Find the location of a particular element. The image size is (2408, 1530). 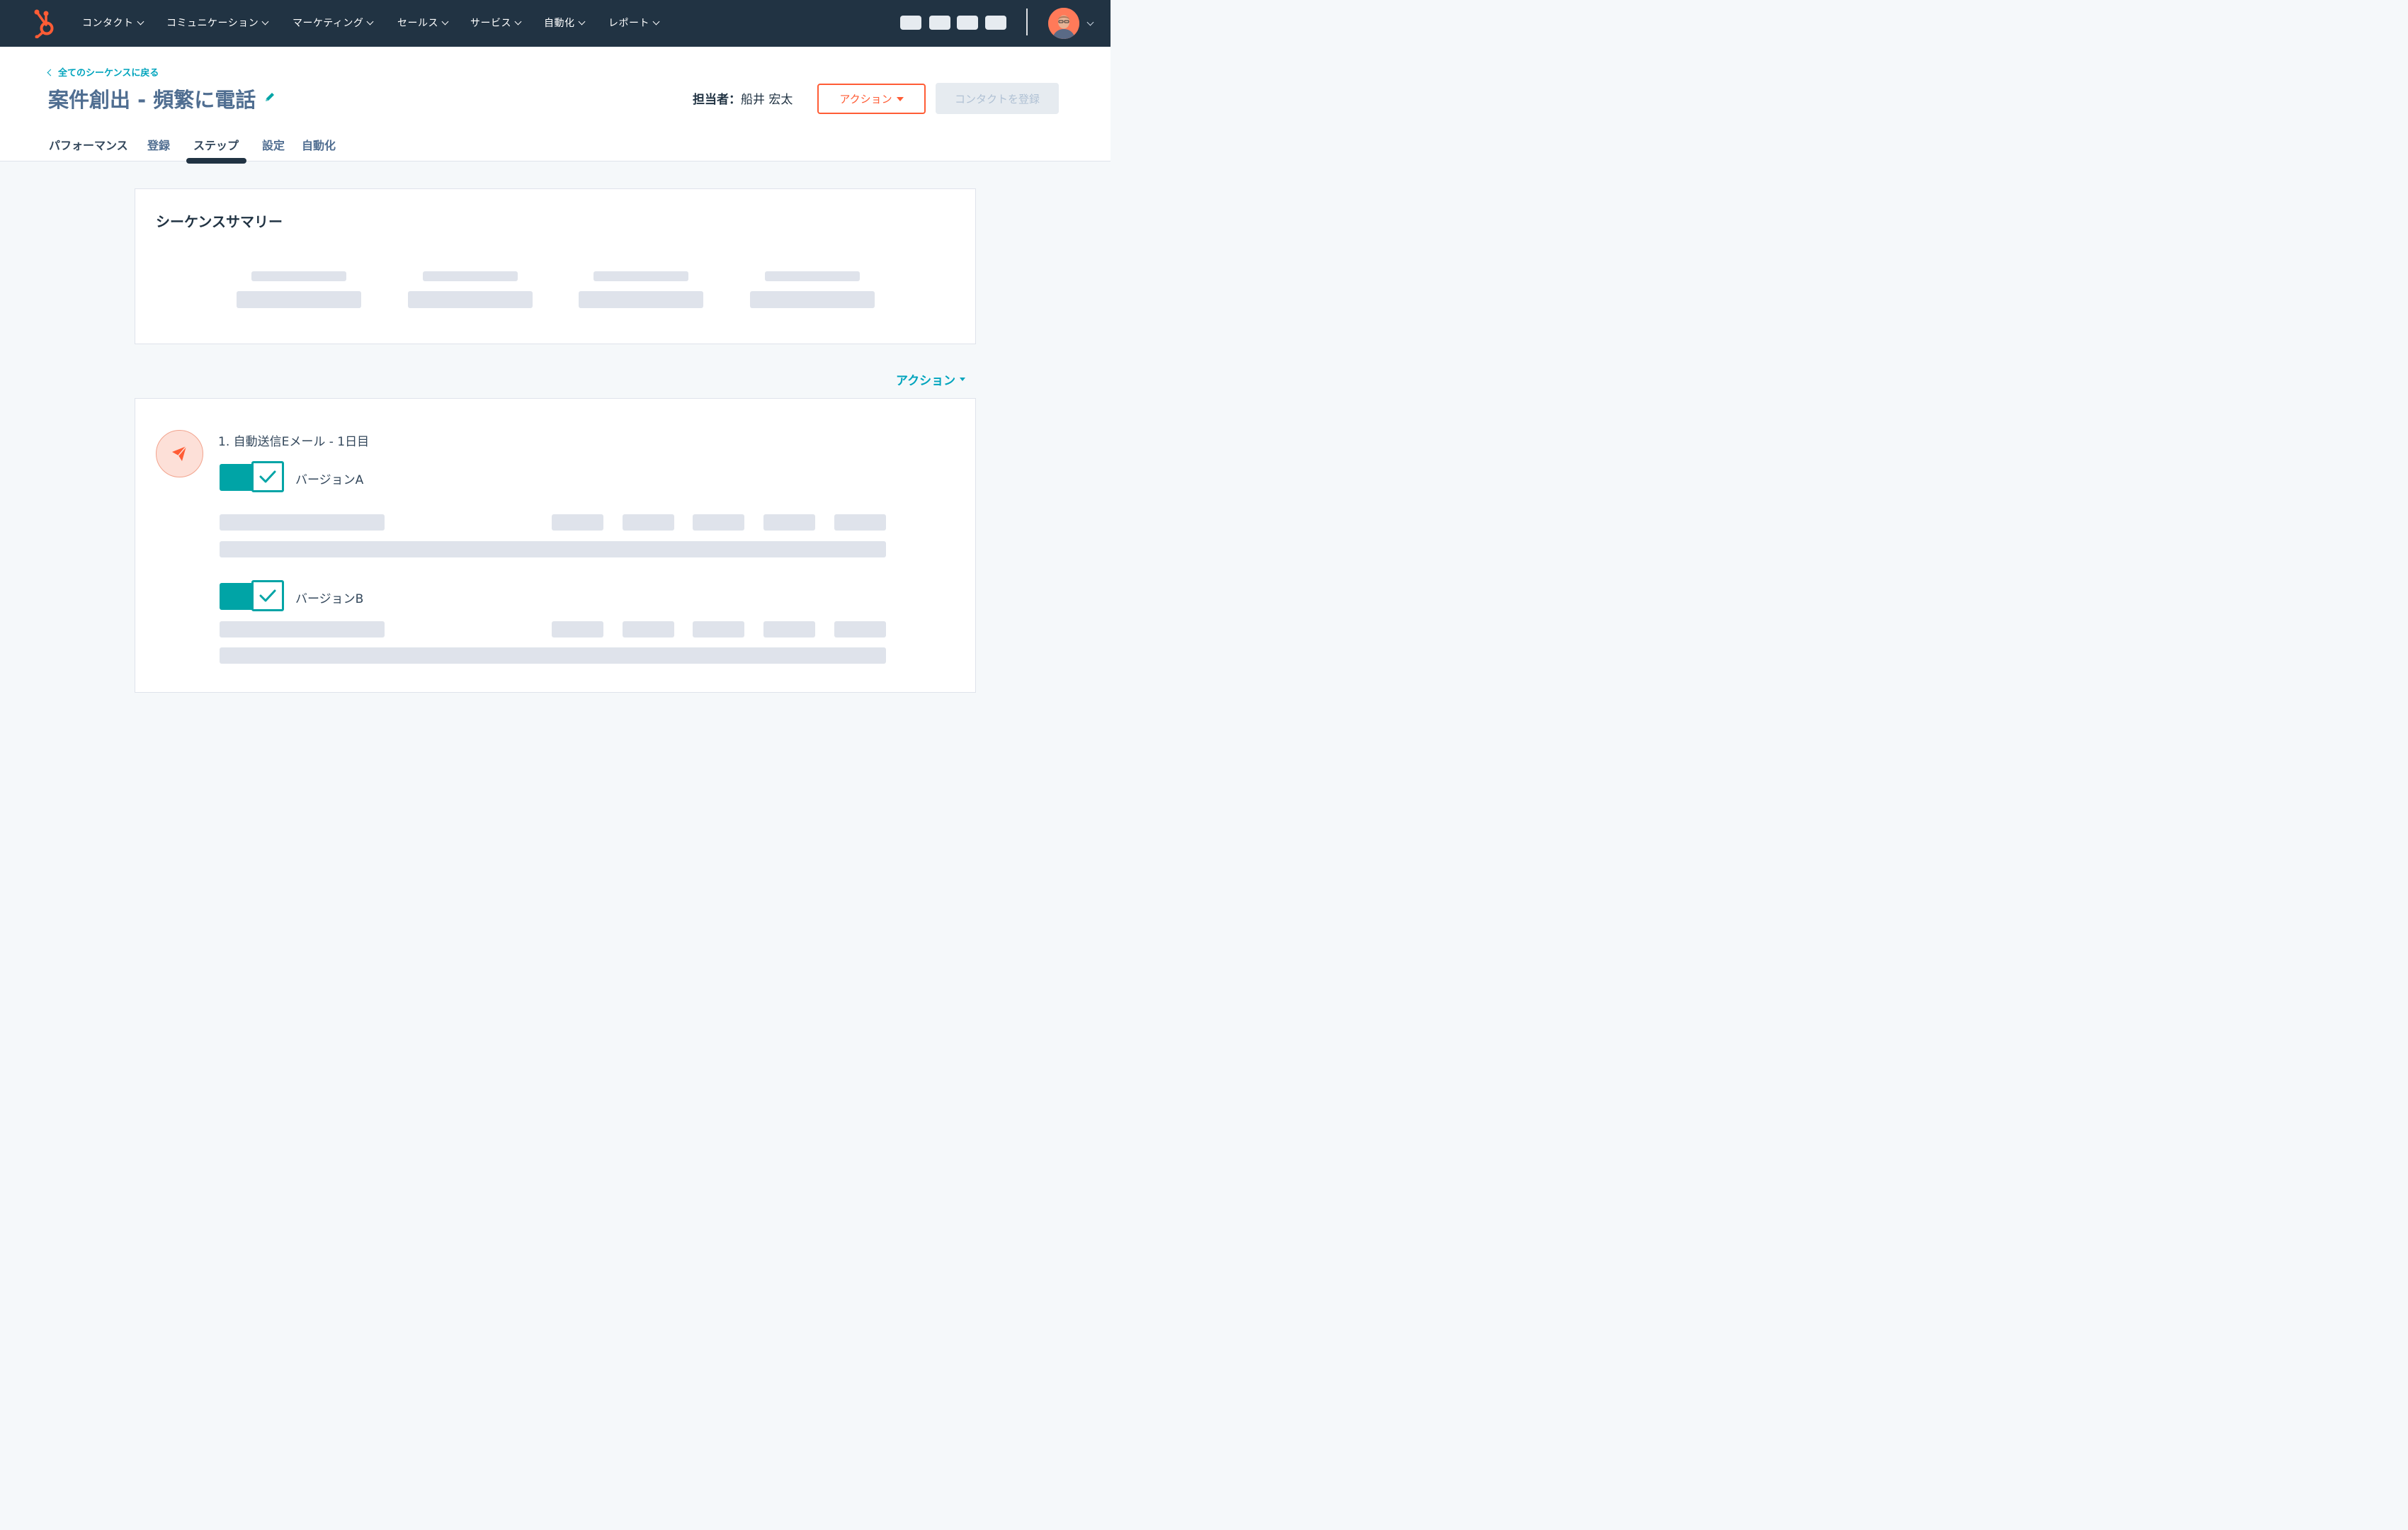

tab-settings: 設定 is located at coordinates (273, 144).